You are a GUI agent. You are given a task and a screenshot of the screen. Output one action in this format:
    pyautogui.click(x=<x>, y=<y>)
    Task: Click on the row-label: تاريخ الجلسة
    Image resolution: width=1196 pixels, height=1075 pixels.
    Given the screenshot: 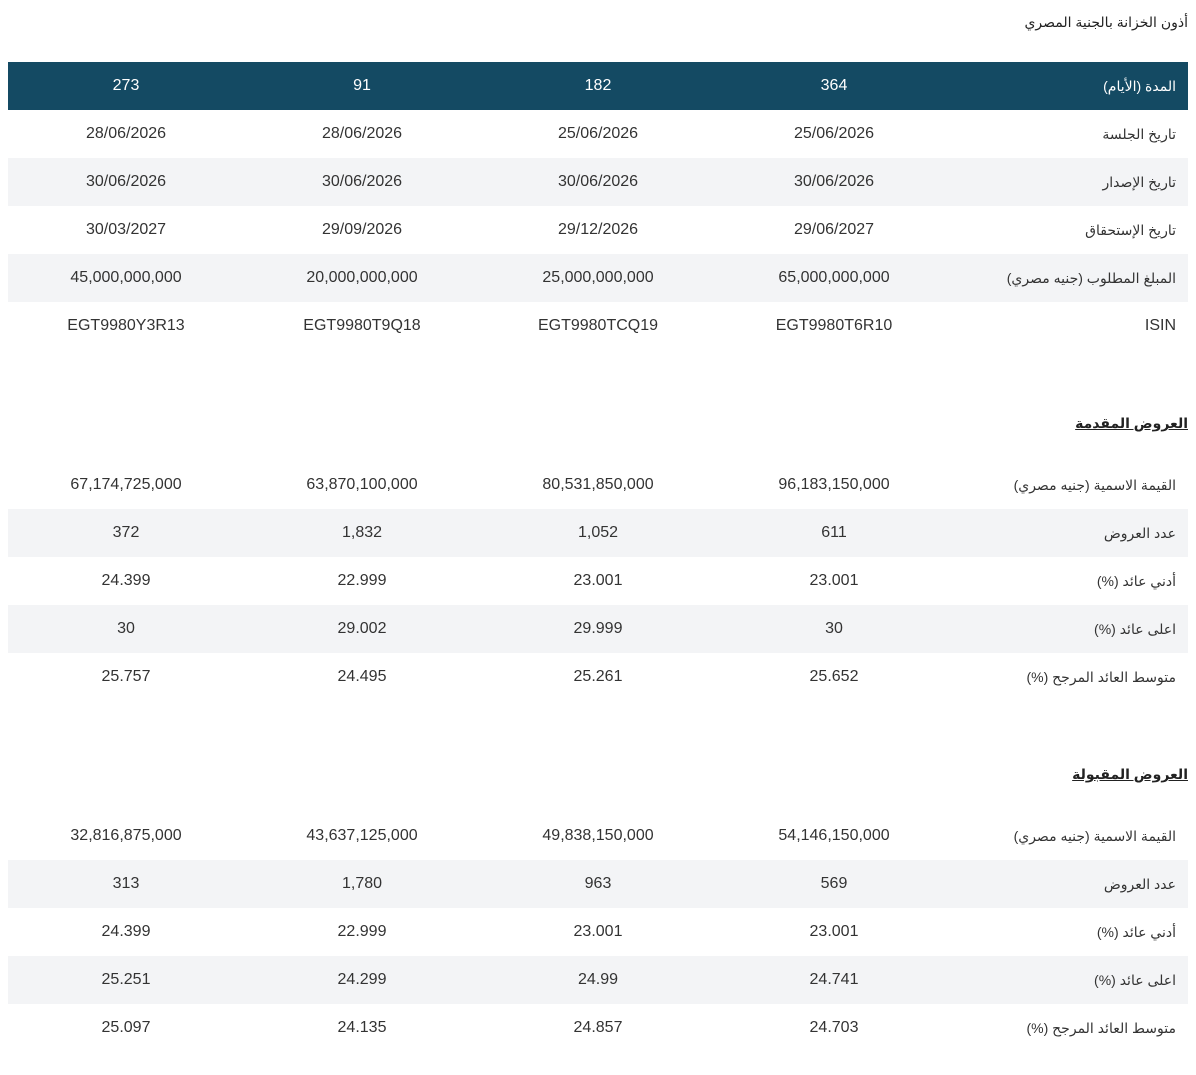 What is the action you would take?
    pyautogui.click(x=1139, y=133)
    